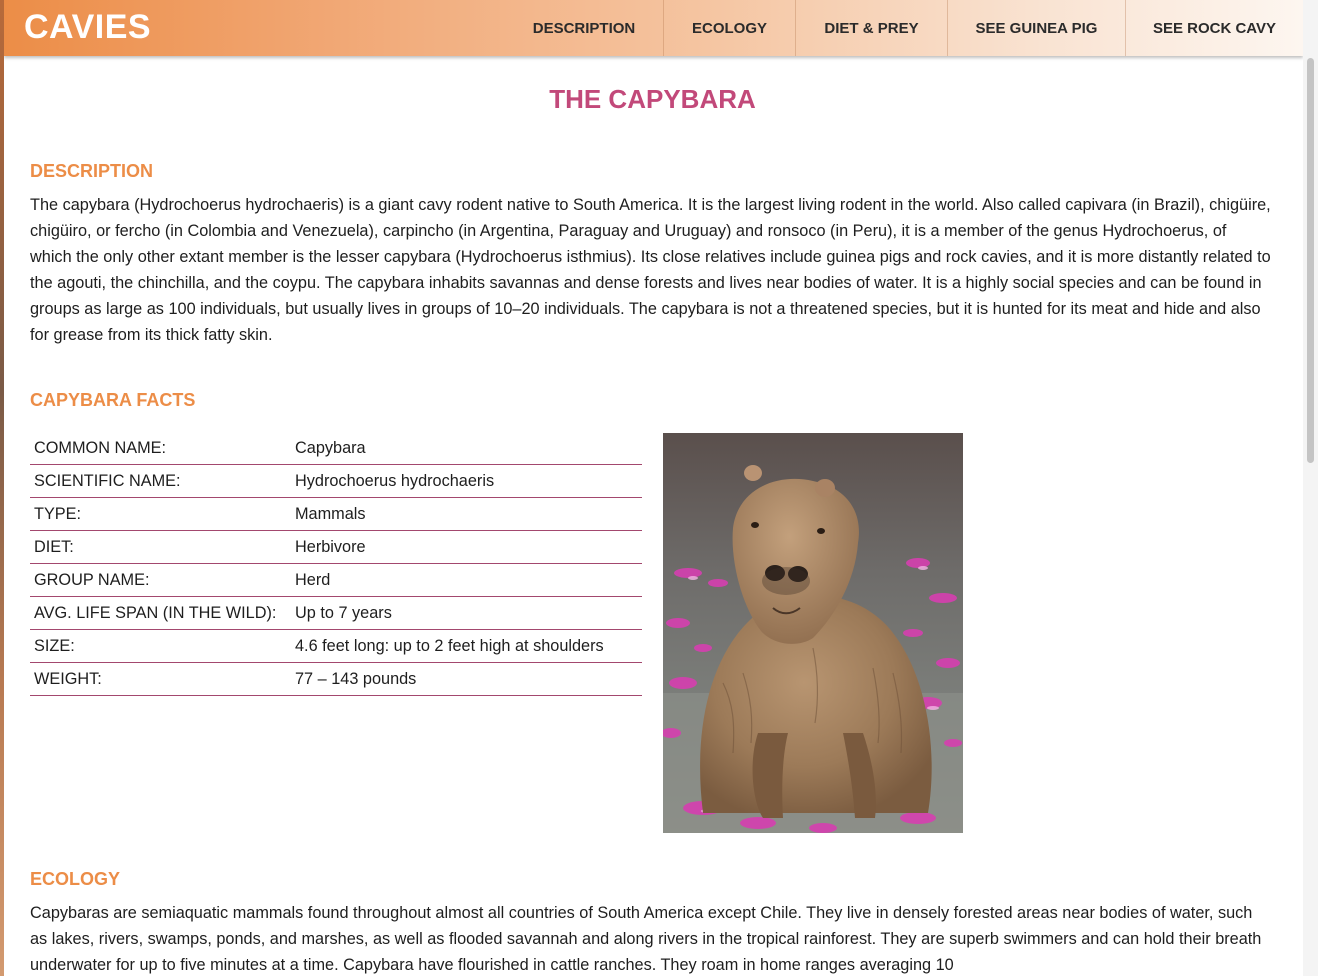 This screenshot has height=976, width=1318. What do you see at coordinates (1214, 28) in the screenshot?
I see `nav-see-rock-cavy: SEE ROCK CAVY` at bounding box center [1214, 28].